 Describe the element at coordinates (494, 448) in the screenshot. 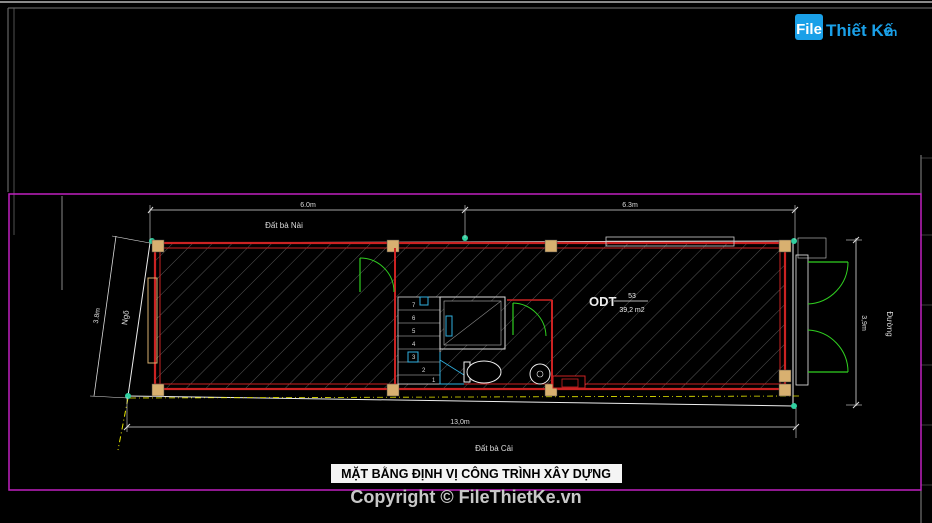

I see `neighbor-bottom-label: Đất bà Cải` at that location.